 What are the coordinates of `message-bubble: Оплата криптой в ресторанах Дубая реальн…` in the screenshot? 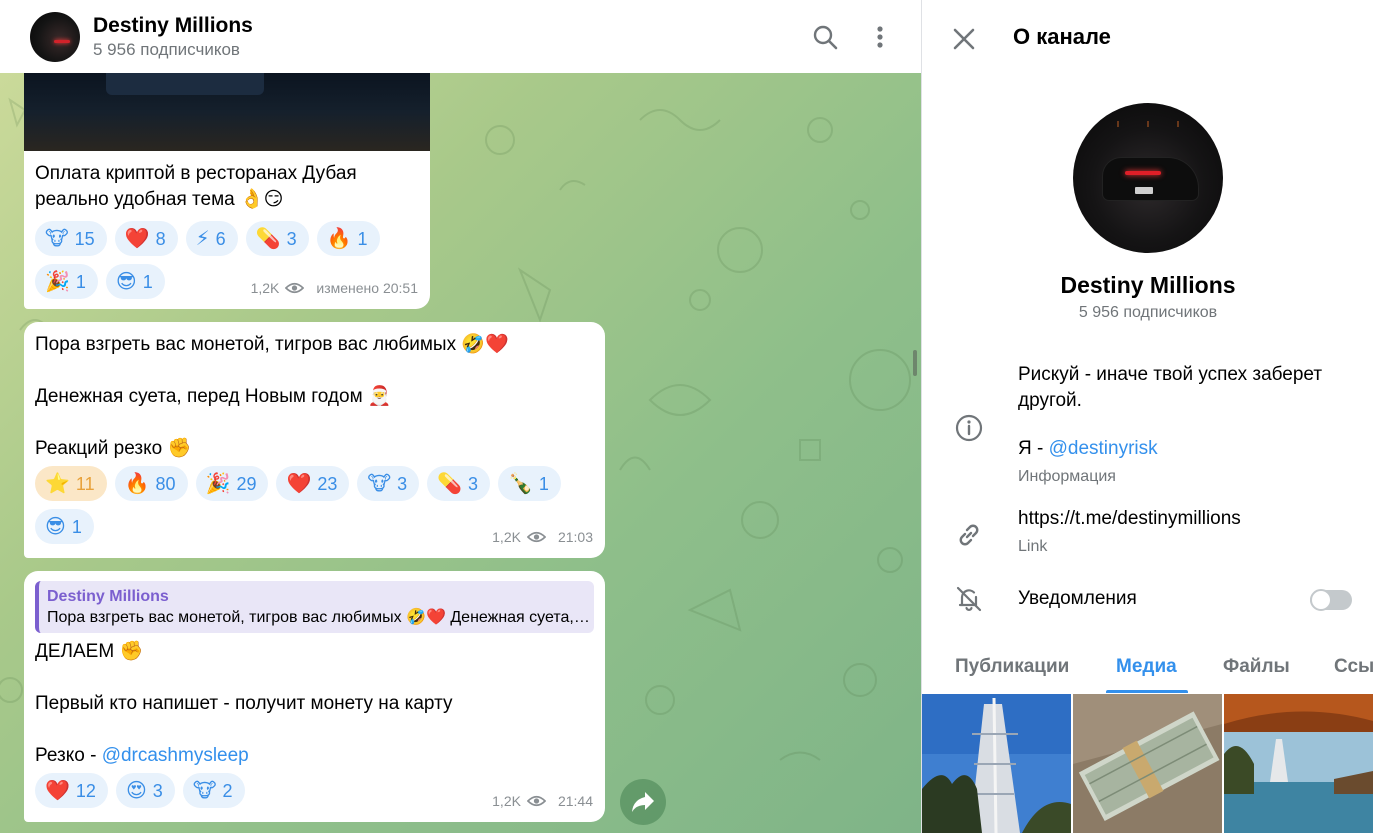 It's located at (227, 191).